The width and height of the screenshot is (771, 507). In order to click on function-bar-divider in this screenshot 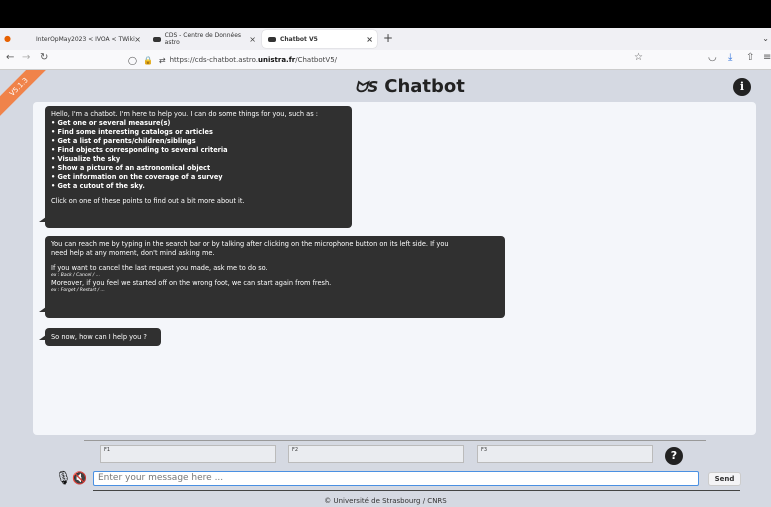, I will do `click(395, 440)`.